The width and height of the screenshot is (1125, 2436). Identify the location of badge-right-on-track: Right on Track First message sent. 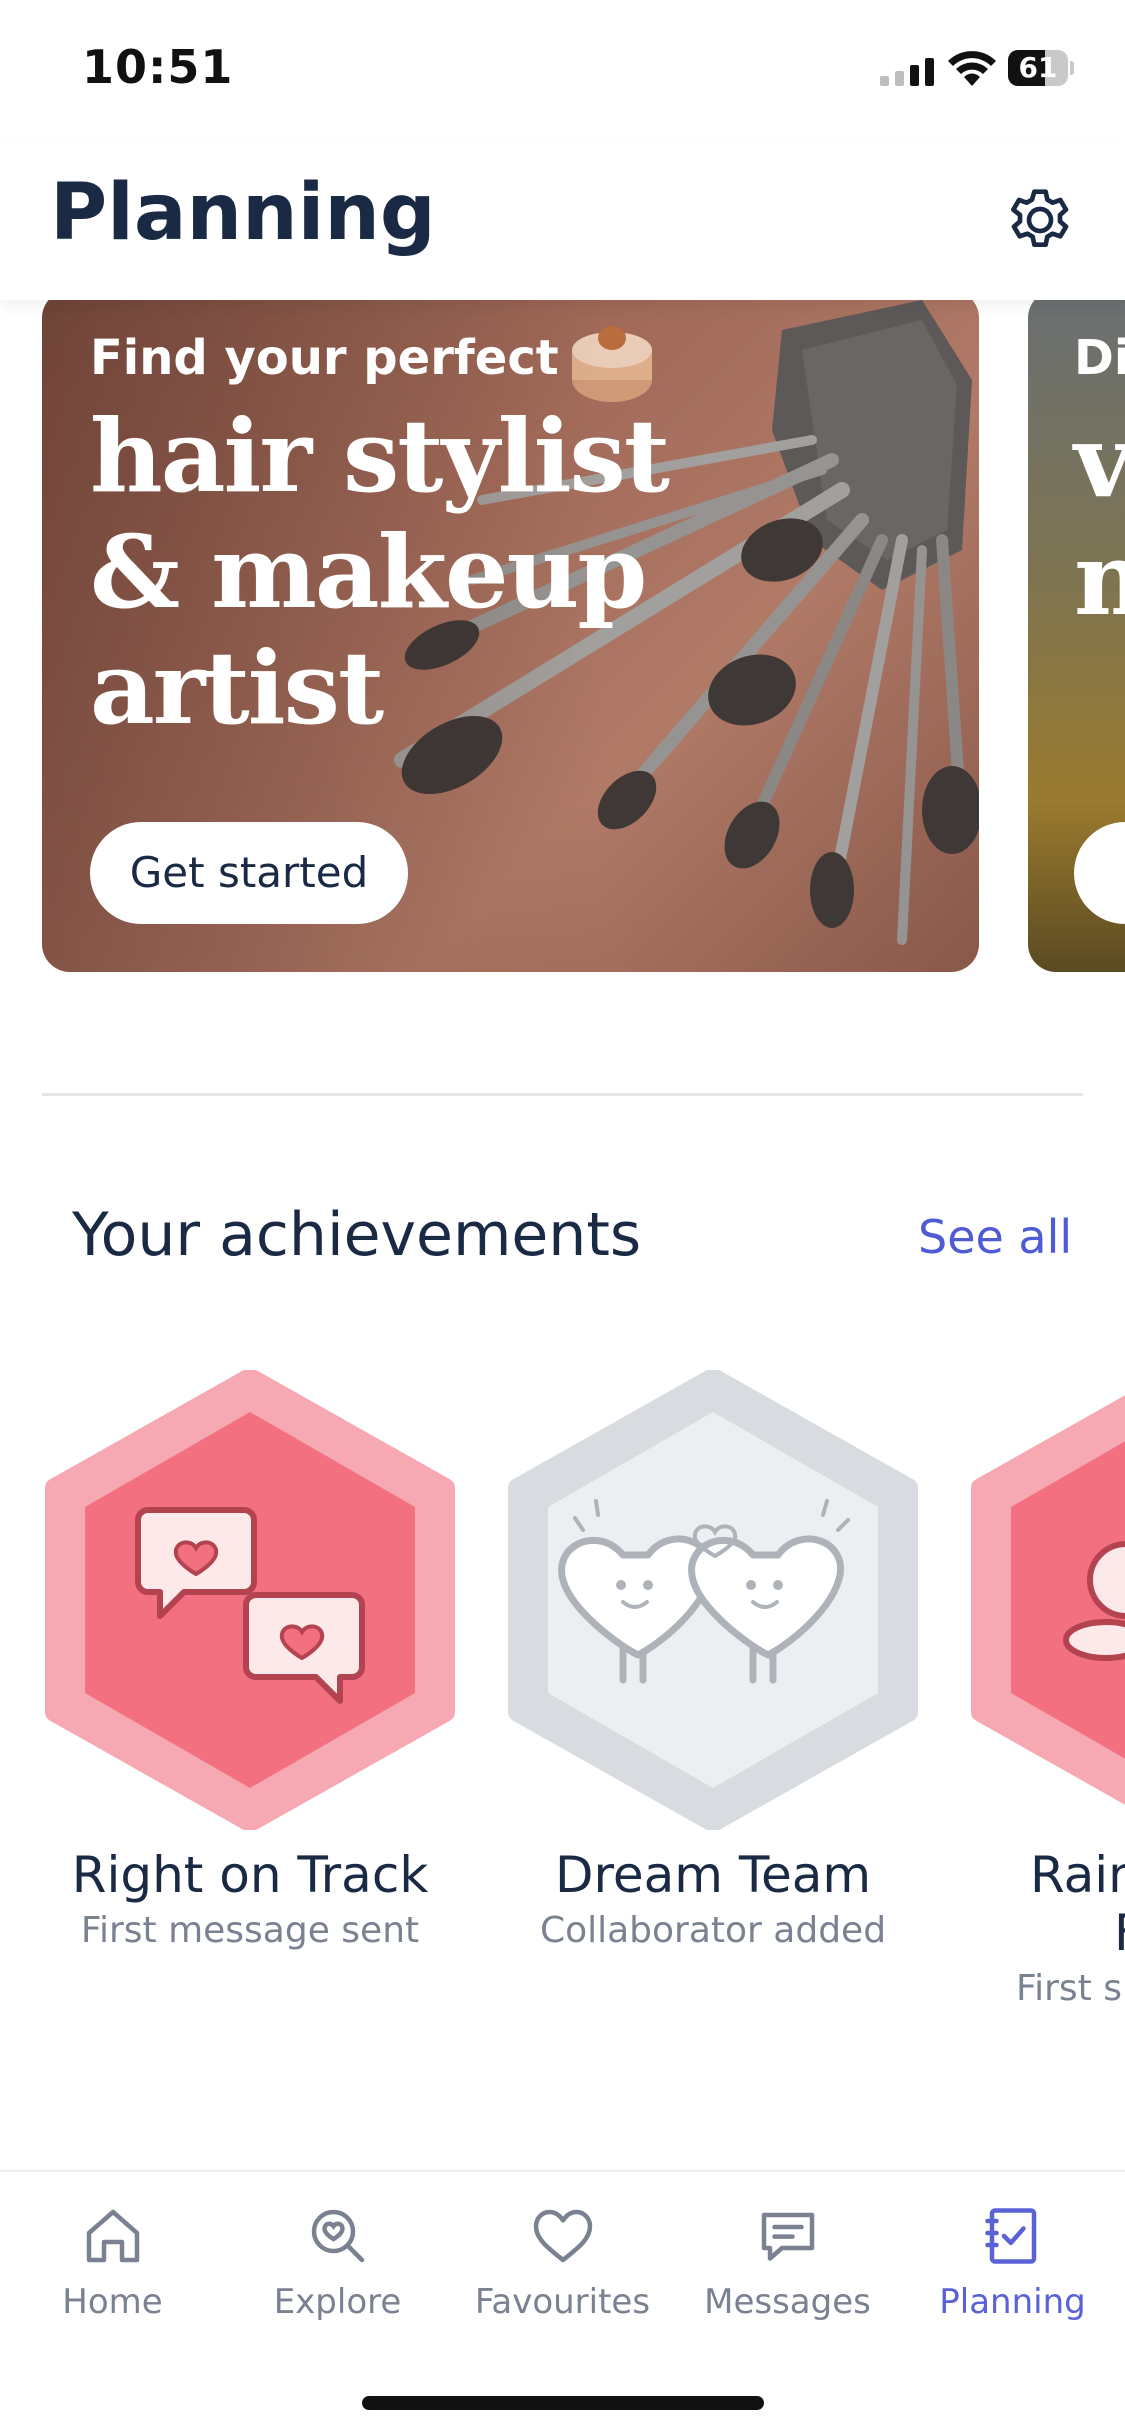
(250, 1660).